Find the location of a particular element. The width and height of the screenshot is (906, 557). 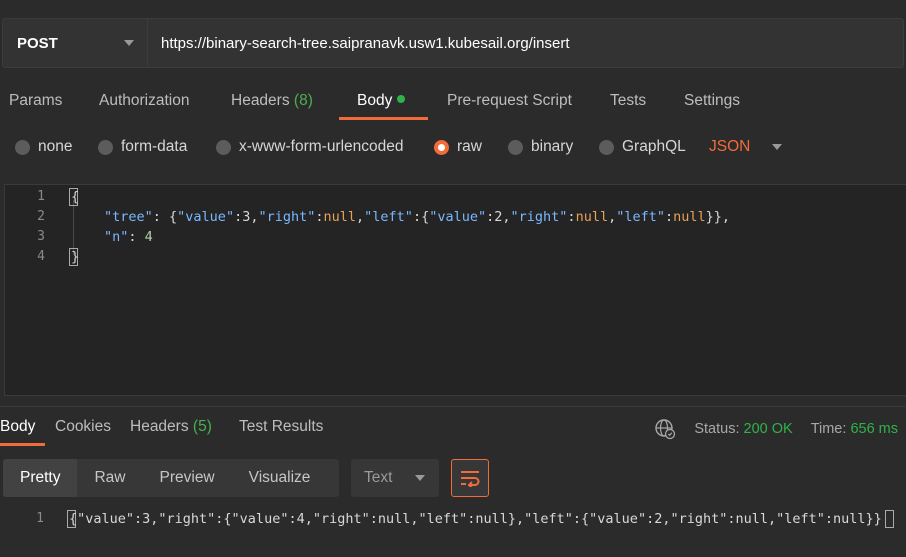

radio-urlencoded-label: x-www-form-urlencoded is located at coordinates (321, 146).